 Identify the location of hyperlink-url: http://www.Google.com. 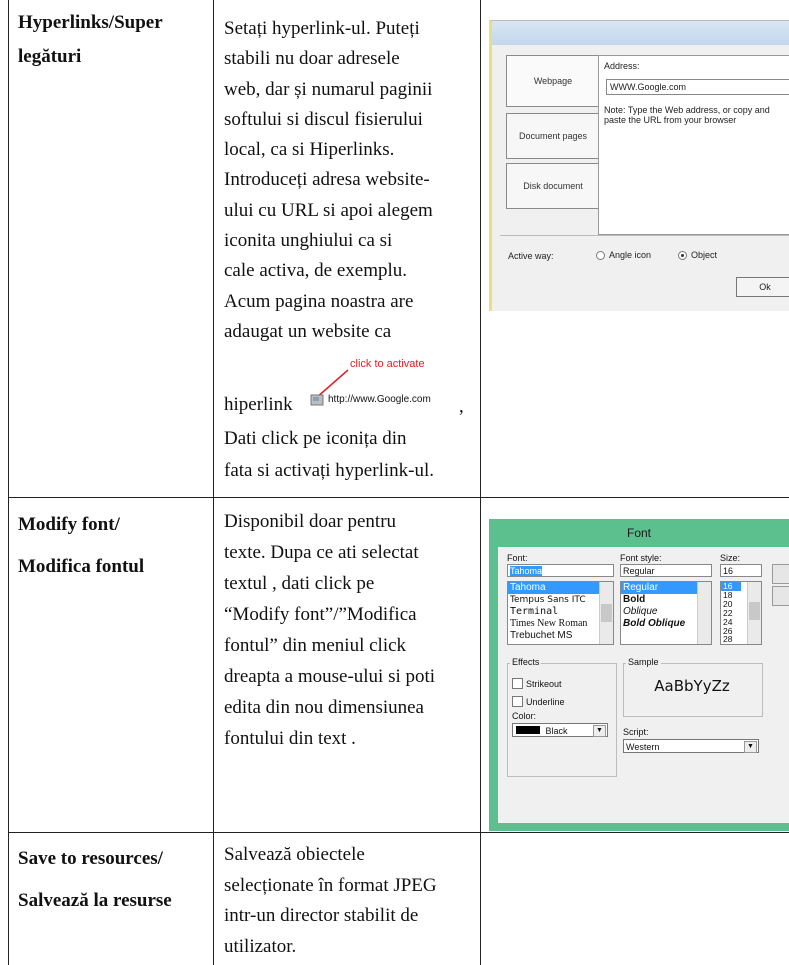
(379, 399).